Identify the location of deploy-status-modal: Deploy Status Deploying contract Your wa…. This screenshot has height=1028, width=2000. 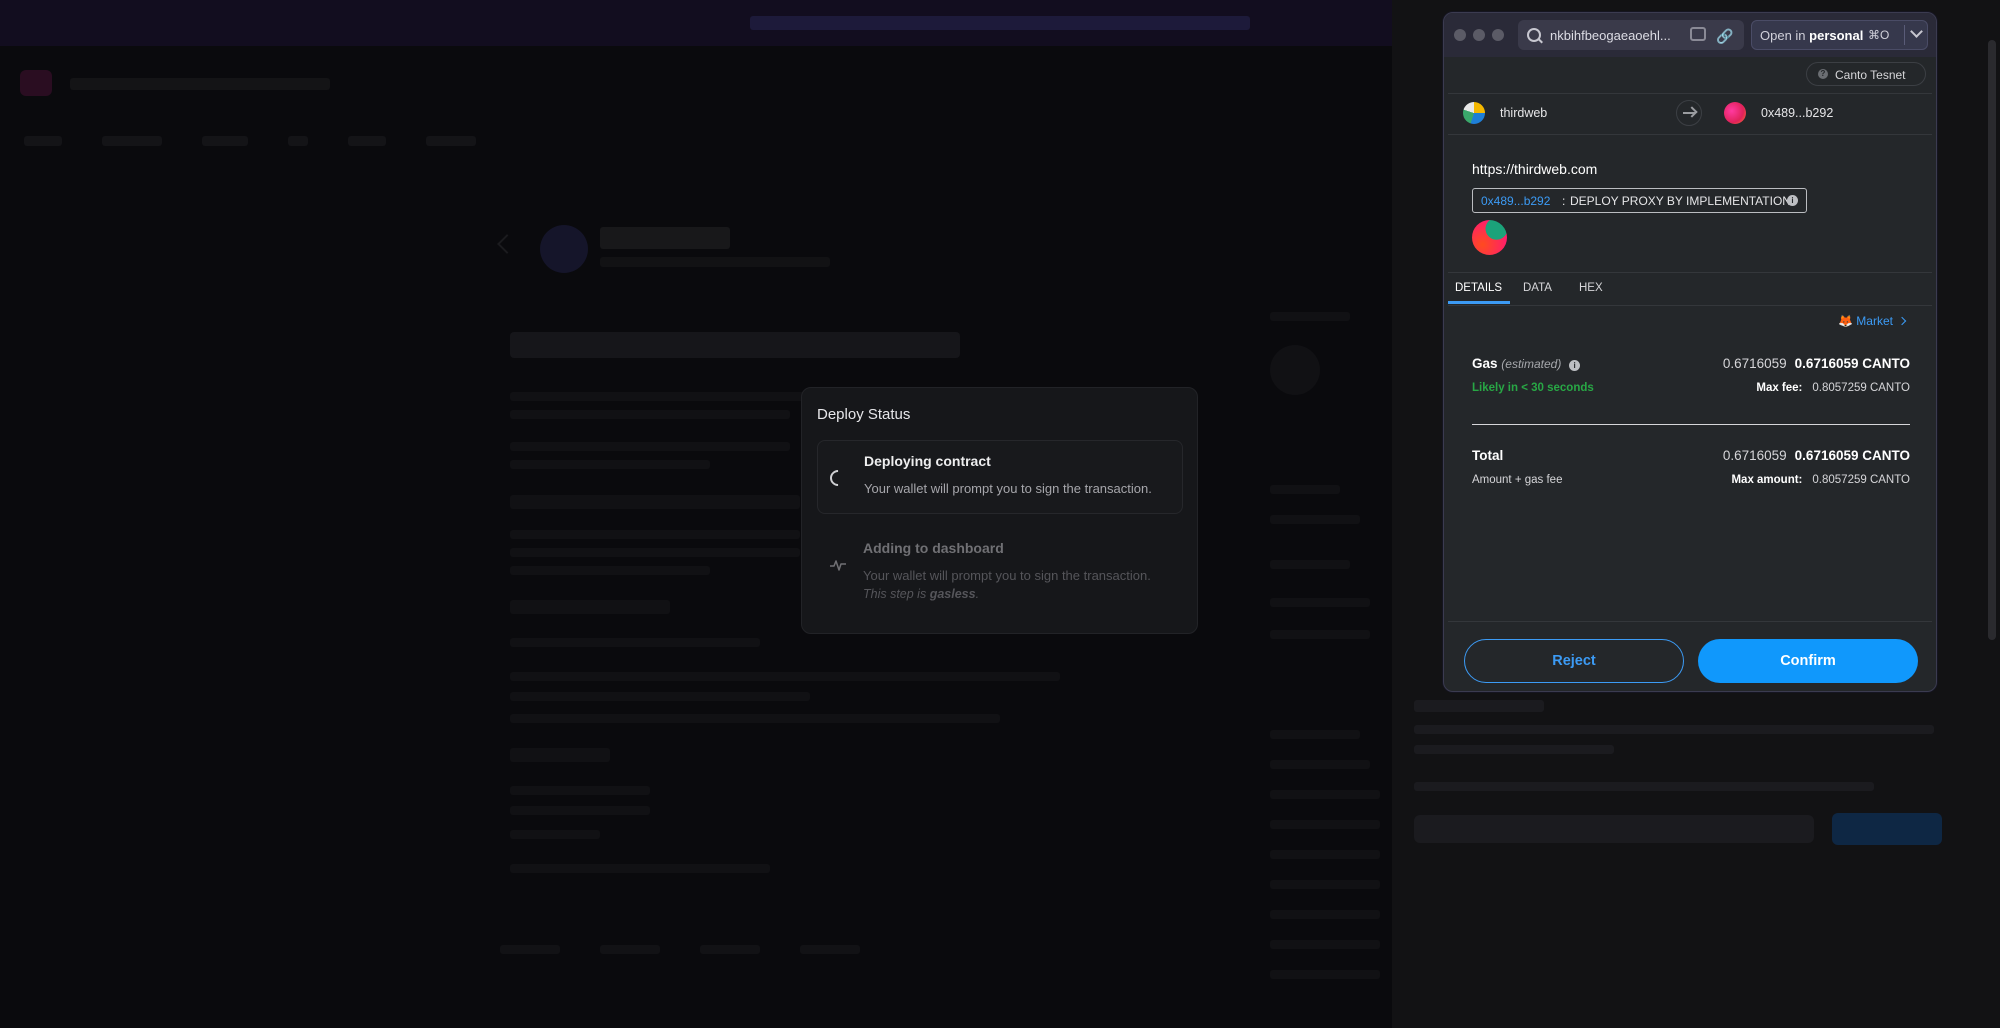
(999, 510).